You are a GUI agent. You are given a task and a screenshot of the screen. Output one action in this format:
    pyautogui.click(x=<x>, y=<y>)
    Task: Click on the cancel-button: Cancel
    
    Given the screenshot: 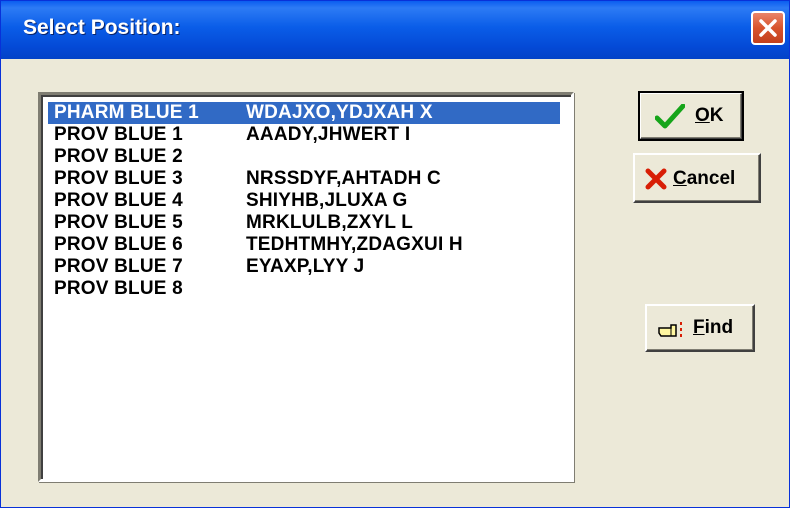 What is the action you would take?
    pyautogui.click(x=697, y=178)
    